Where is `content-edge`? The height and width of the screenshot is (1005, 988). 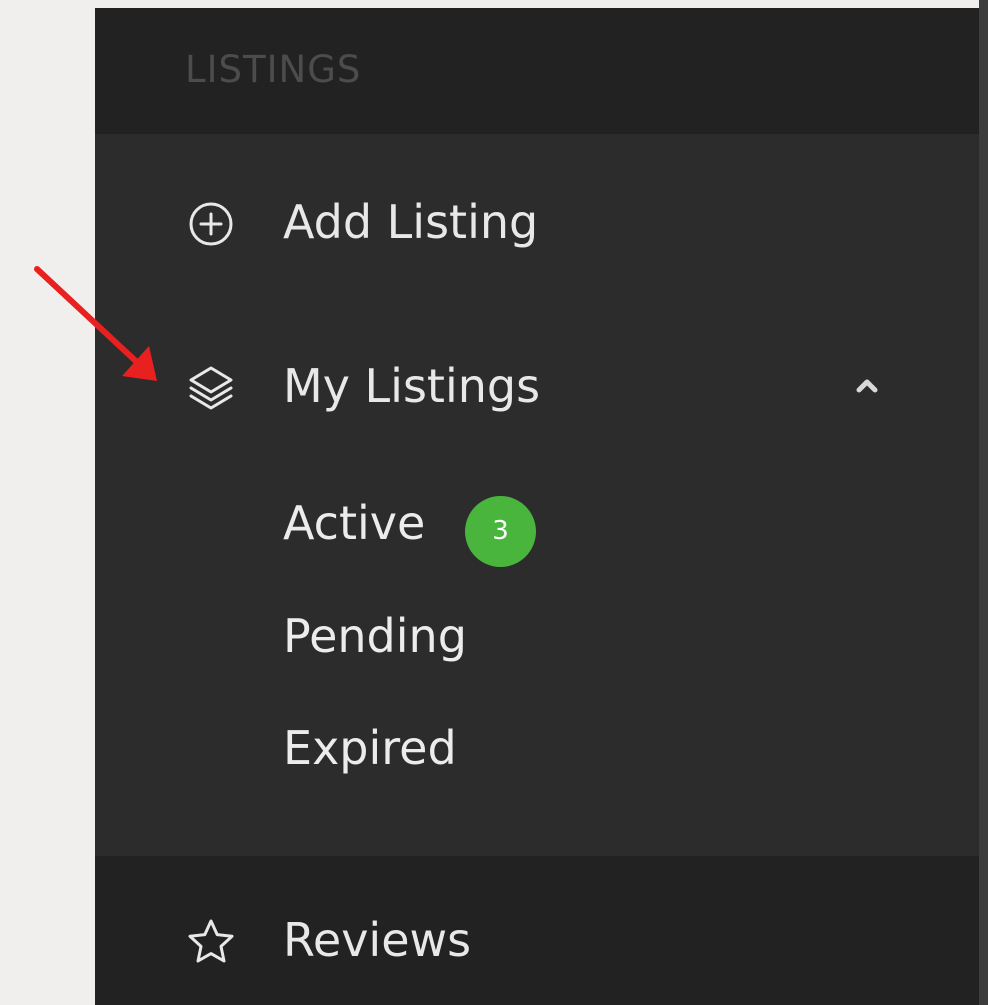
content-edge is located at coordinates (983, 502).